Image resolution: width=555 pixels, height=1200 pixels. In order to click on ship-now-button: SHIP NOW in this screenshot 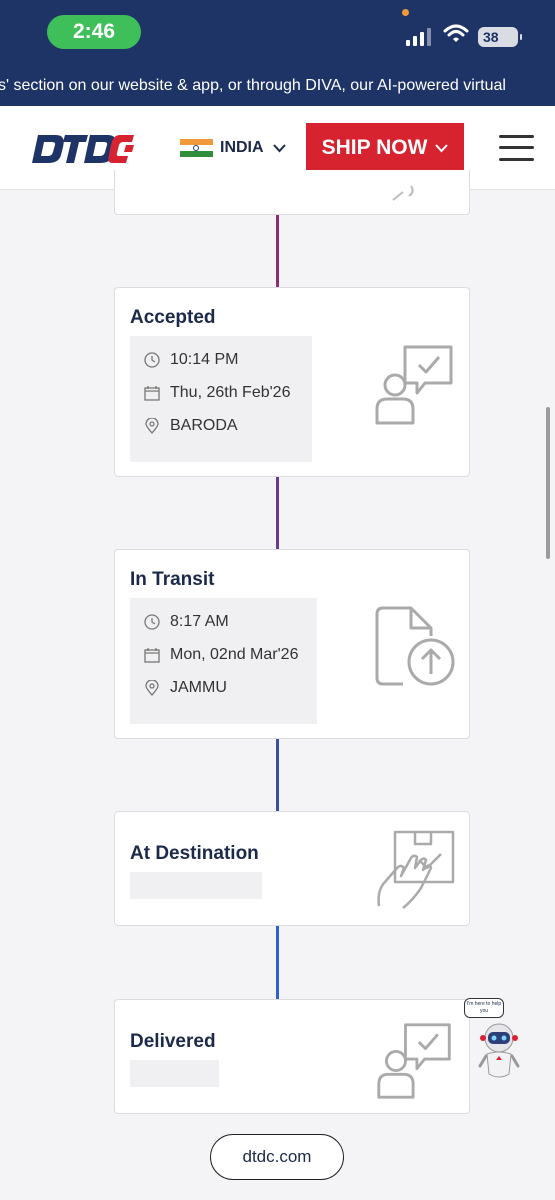, I will do `click(385, 148)`.